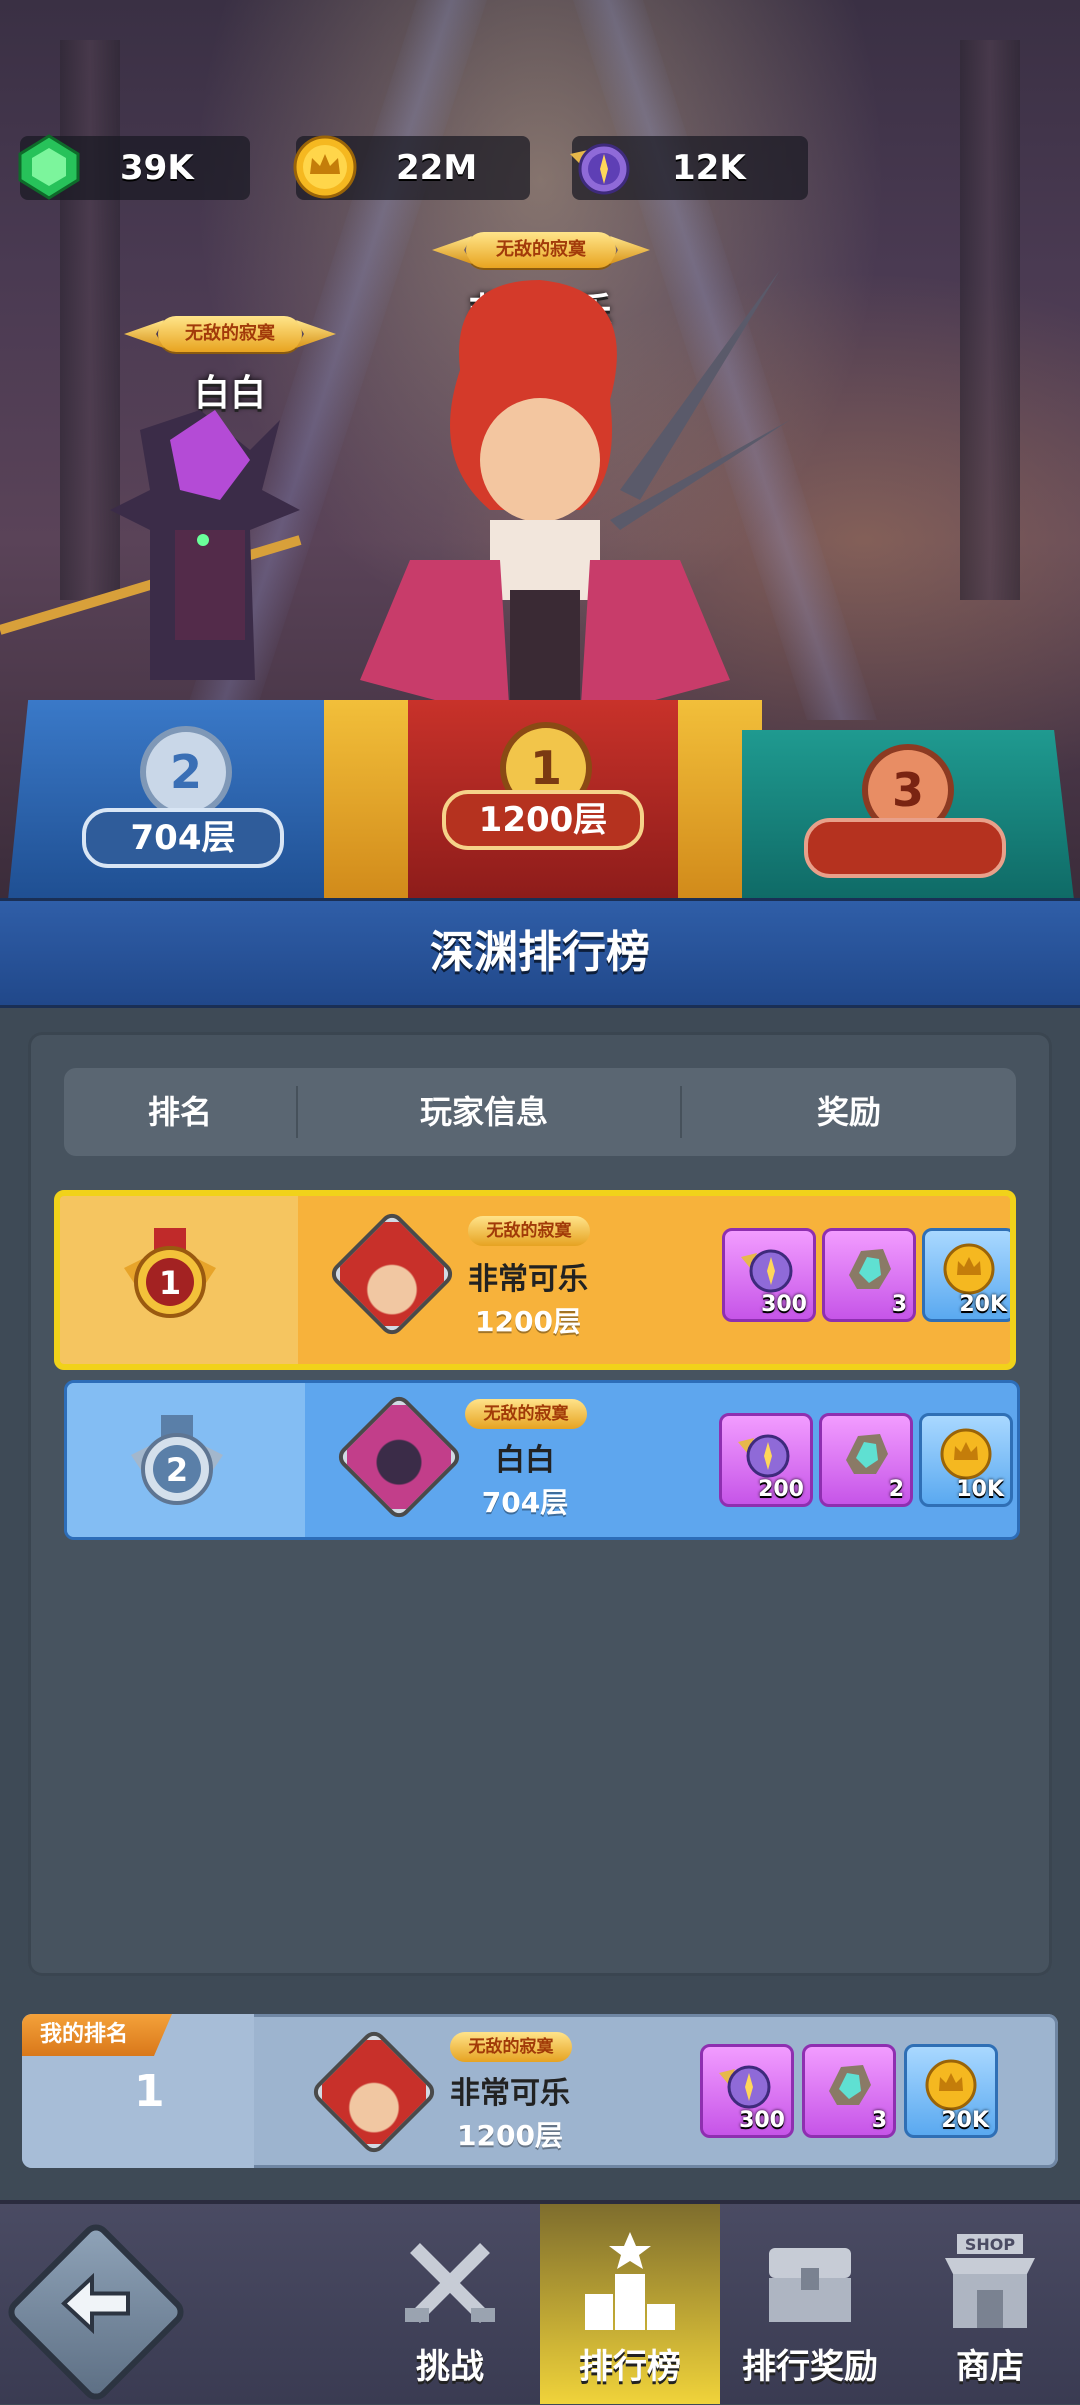  Describe the element at coordinates (483, 1112) in the screenshot. I see `column-player-info: 玩家信息` at that location.